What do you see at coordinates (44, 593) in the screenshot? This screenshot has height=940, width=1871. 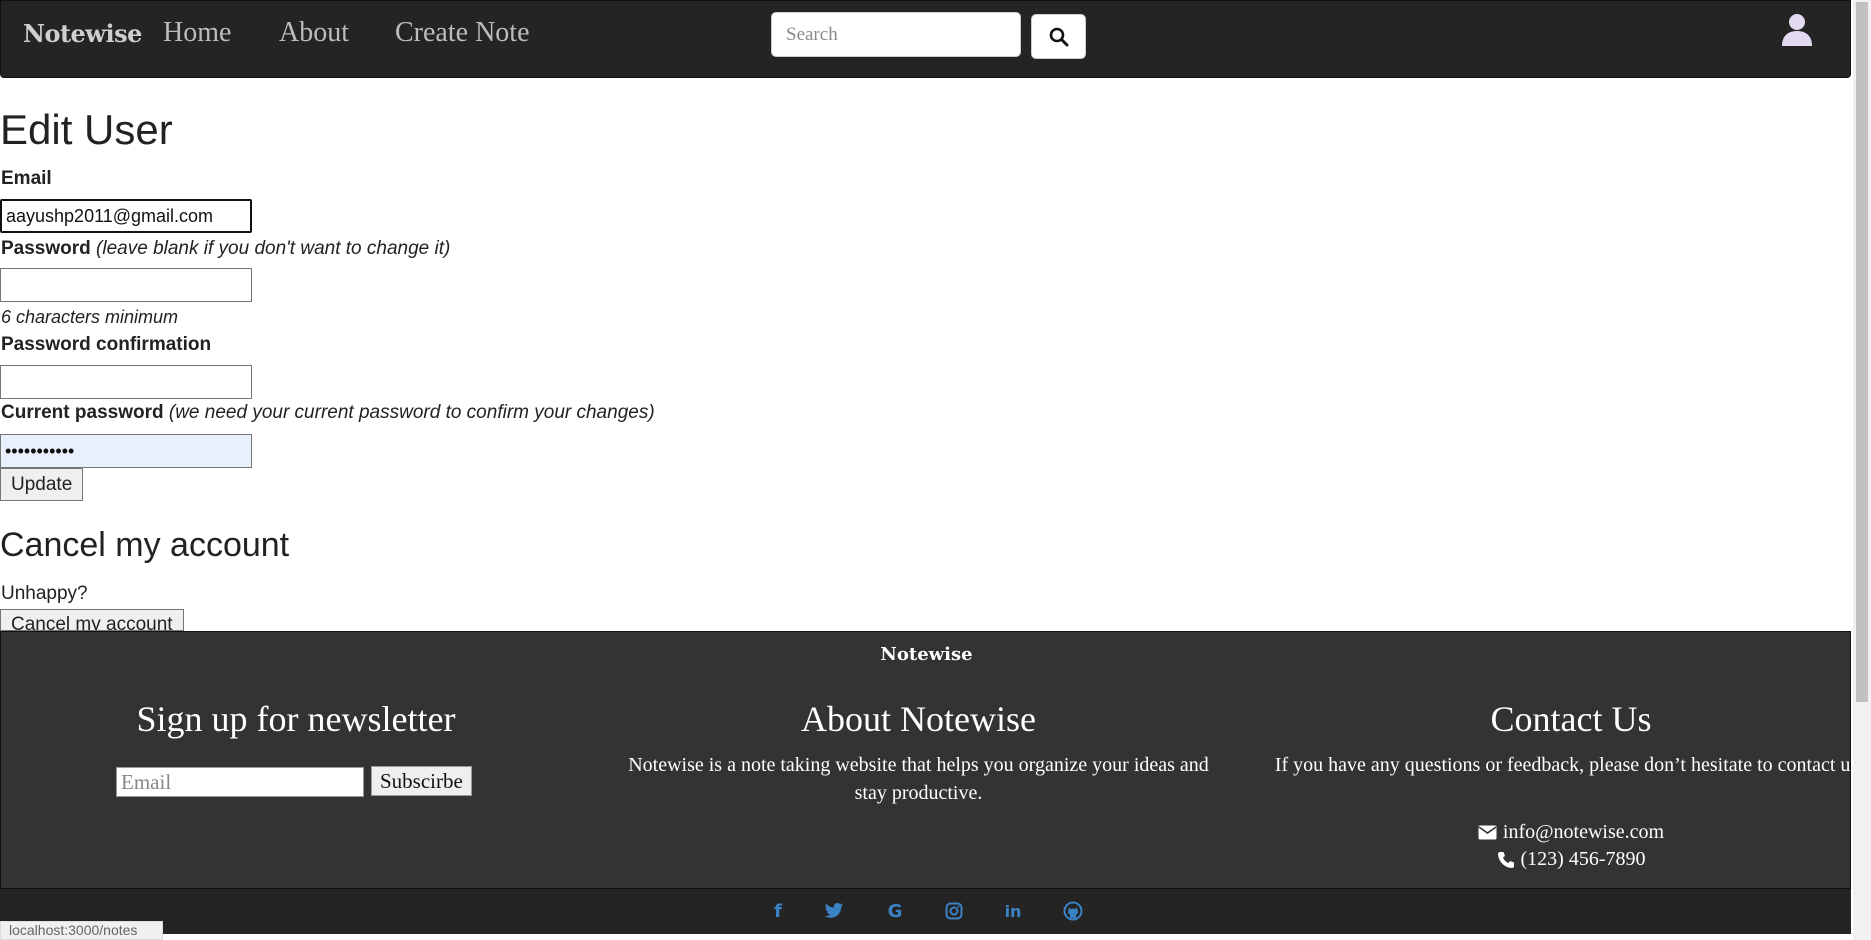 I see `unhappy-text: Unhappy?` at bounding box center [44, 593].